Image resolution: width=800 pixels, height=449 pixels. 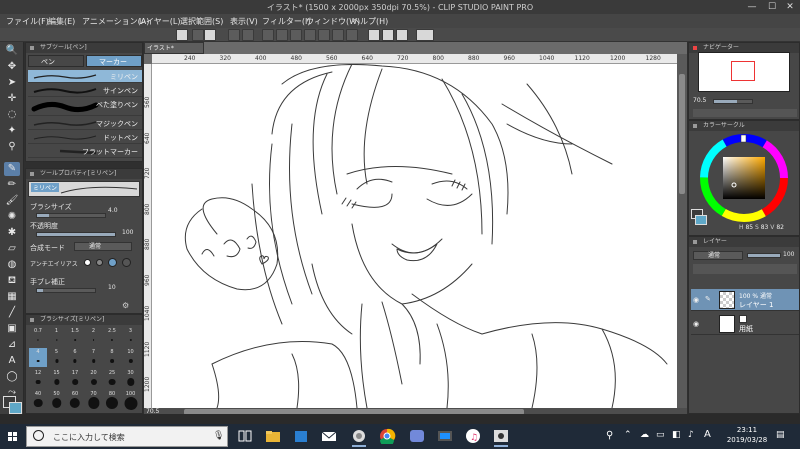 What do you see at coordinates (112, 400) in the screenshot?
I see `brush-size-option: 80` at bounding box center [112, 400].